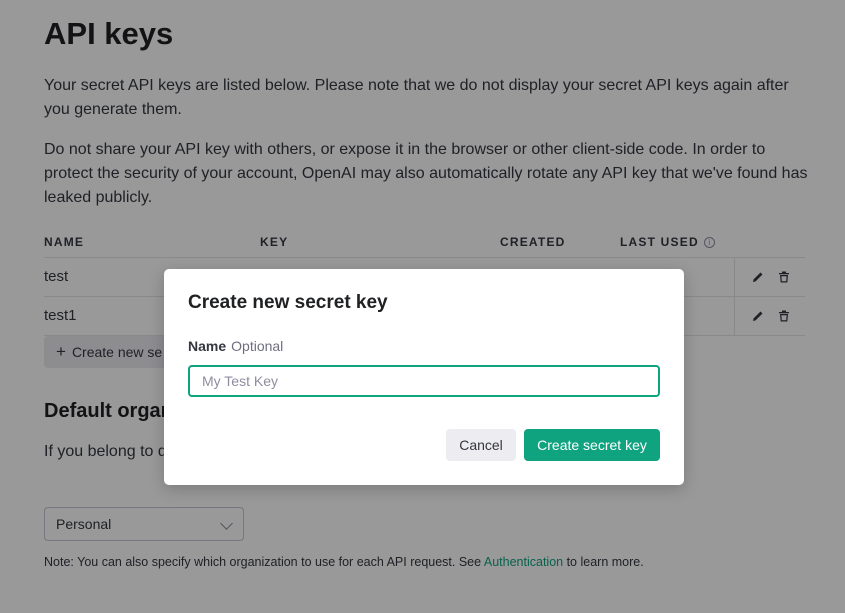  Describe the element at coordinates (481, 445) in the screenshot. I see `cancel-button: Cancel` at that location.